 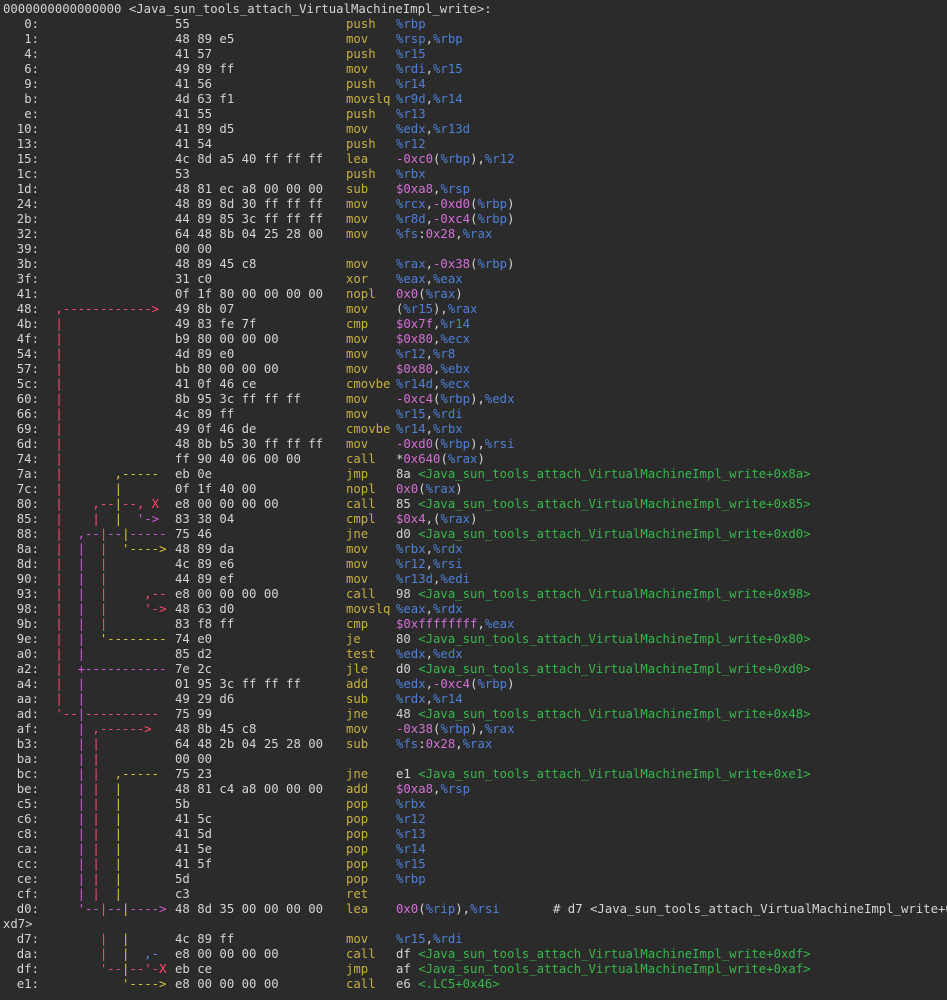 What do you see at coordinates (194, 279) in the screenshot?
I see `opcode-bytes: 31 c0` at bounding box center [194, 279].